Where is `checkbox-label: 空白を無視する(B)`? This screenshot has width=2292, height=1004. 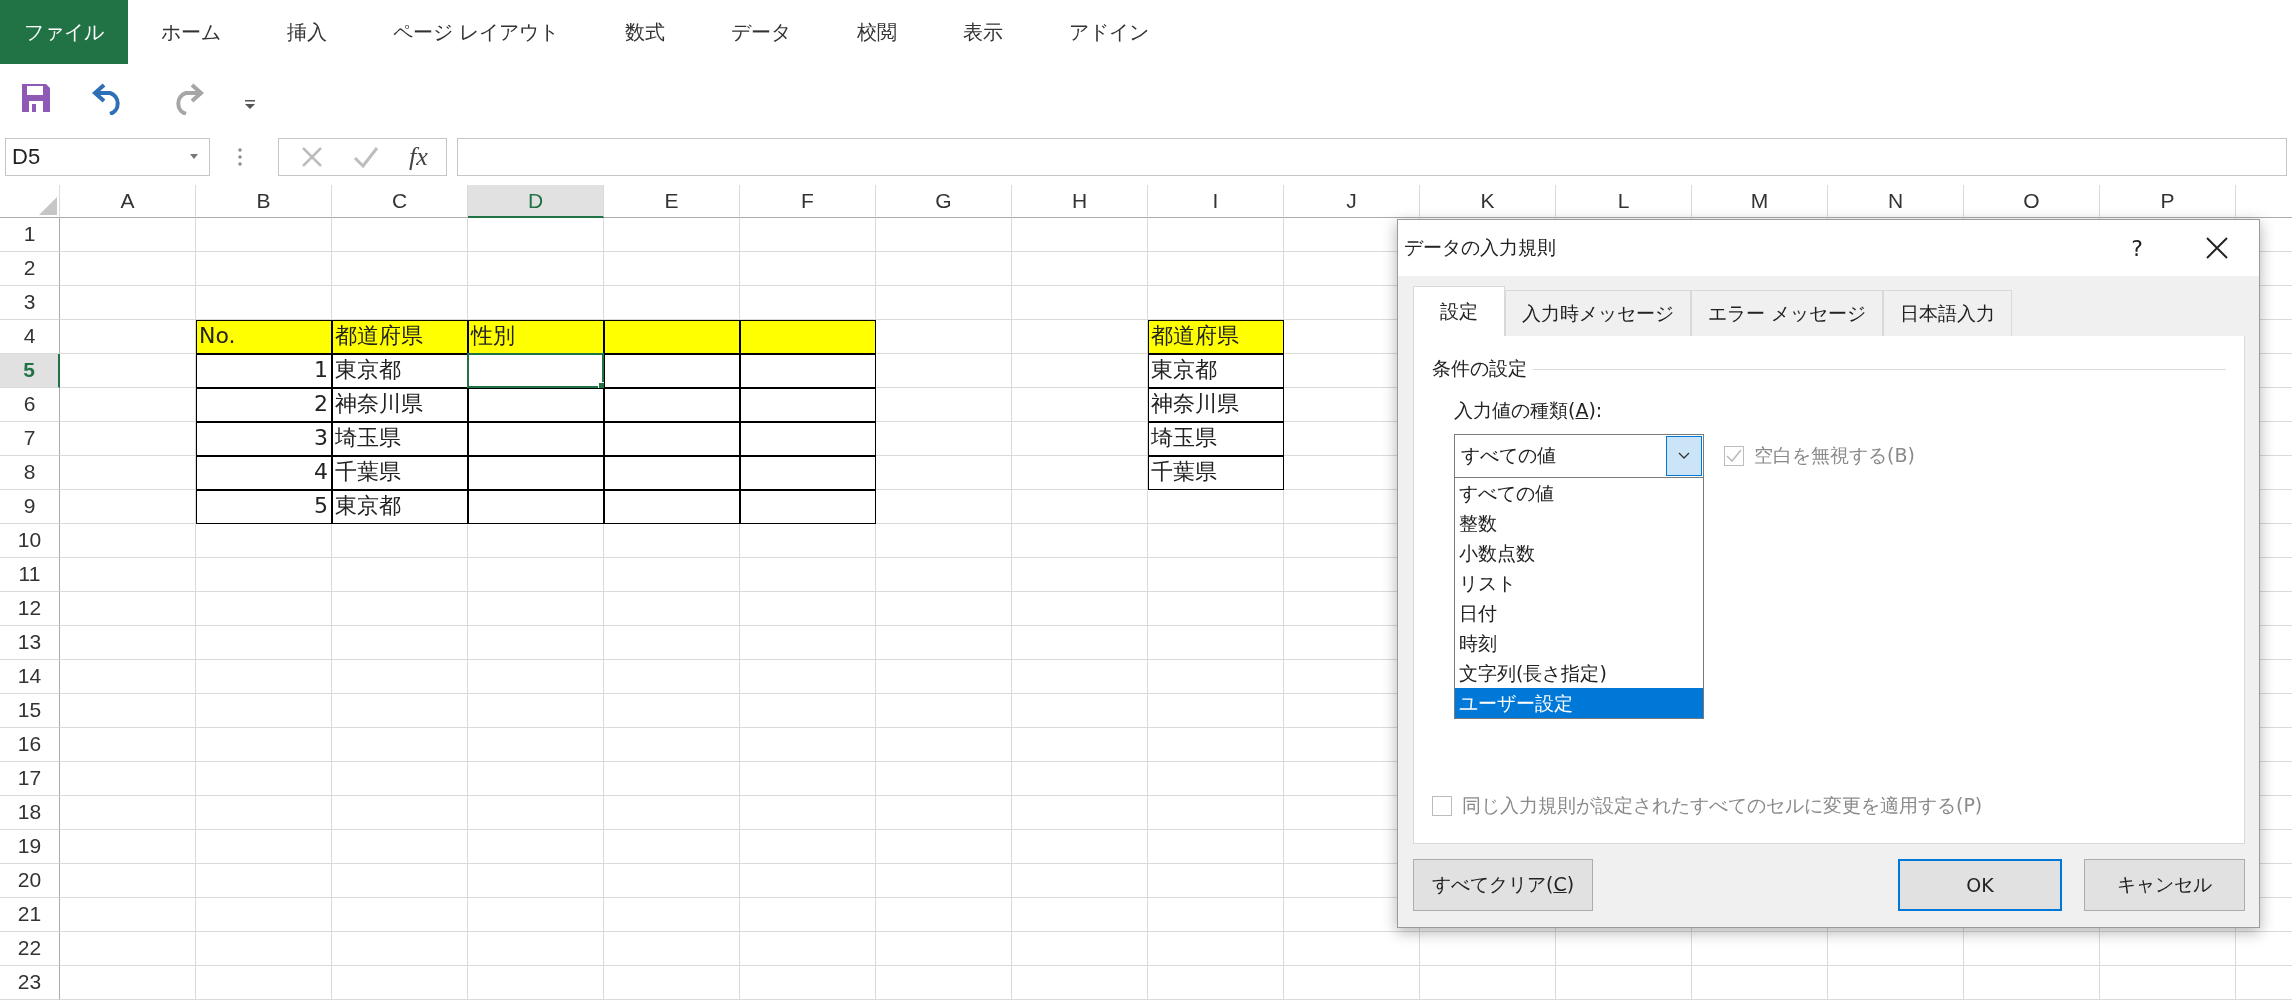 checkbox-label: 空白を無視する(B) is located at coordinates (1834, 455).